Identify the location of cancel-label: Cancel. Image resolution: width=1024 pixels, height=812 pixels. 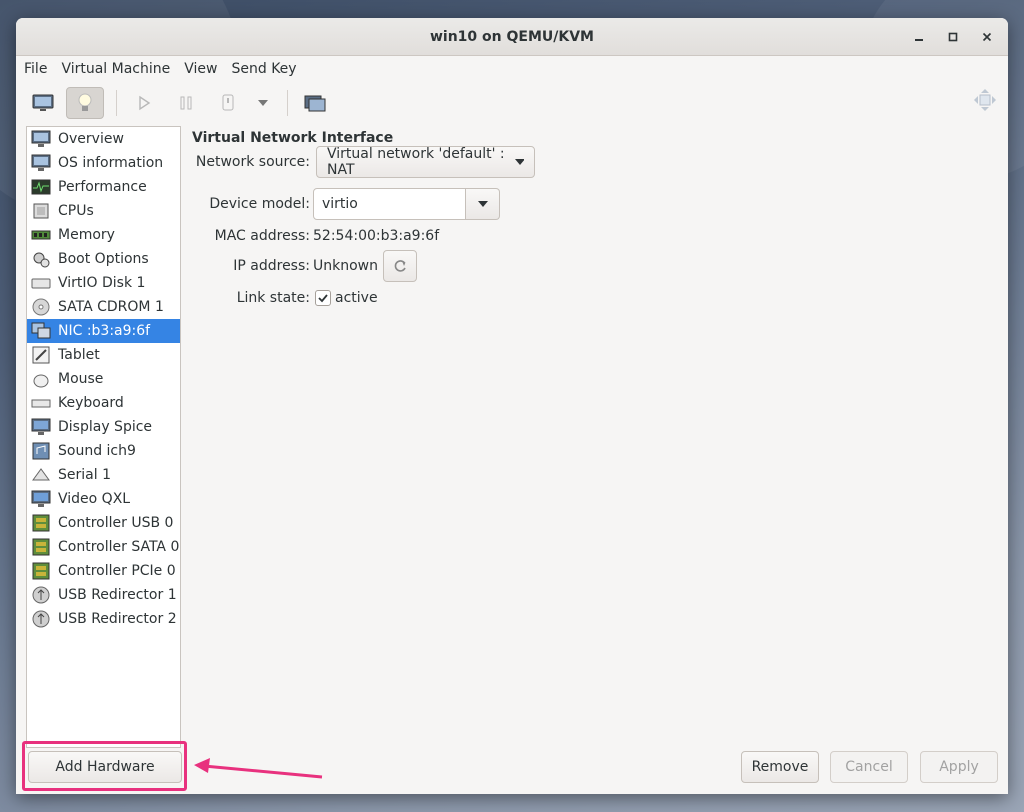
(869, 767).